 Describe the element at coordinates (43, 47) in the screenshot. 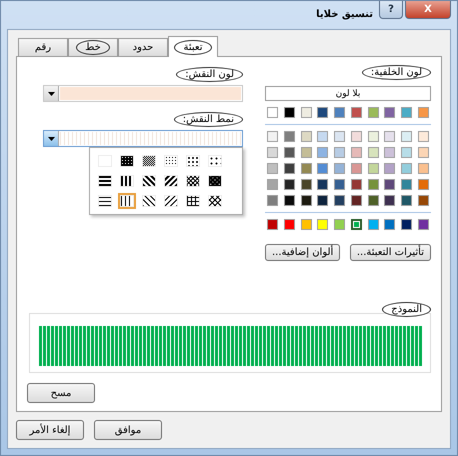

I see `tab: رقم` at that location.